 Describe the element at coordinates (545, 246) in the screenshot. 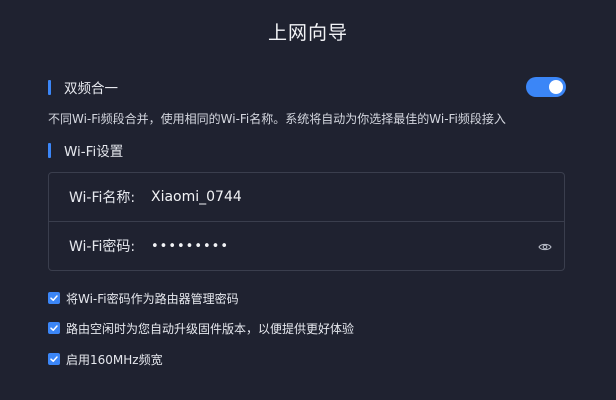

I see `eye-icon` at that location.